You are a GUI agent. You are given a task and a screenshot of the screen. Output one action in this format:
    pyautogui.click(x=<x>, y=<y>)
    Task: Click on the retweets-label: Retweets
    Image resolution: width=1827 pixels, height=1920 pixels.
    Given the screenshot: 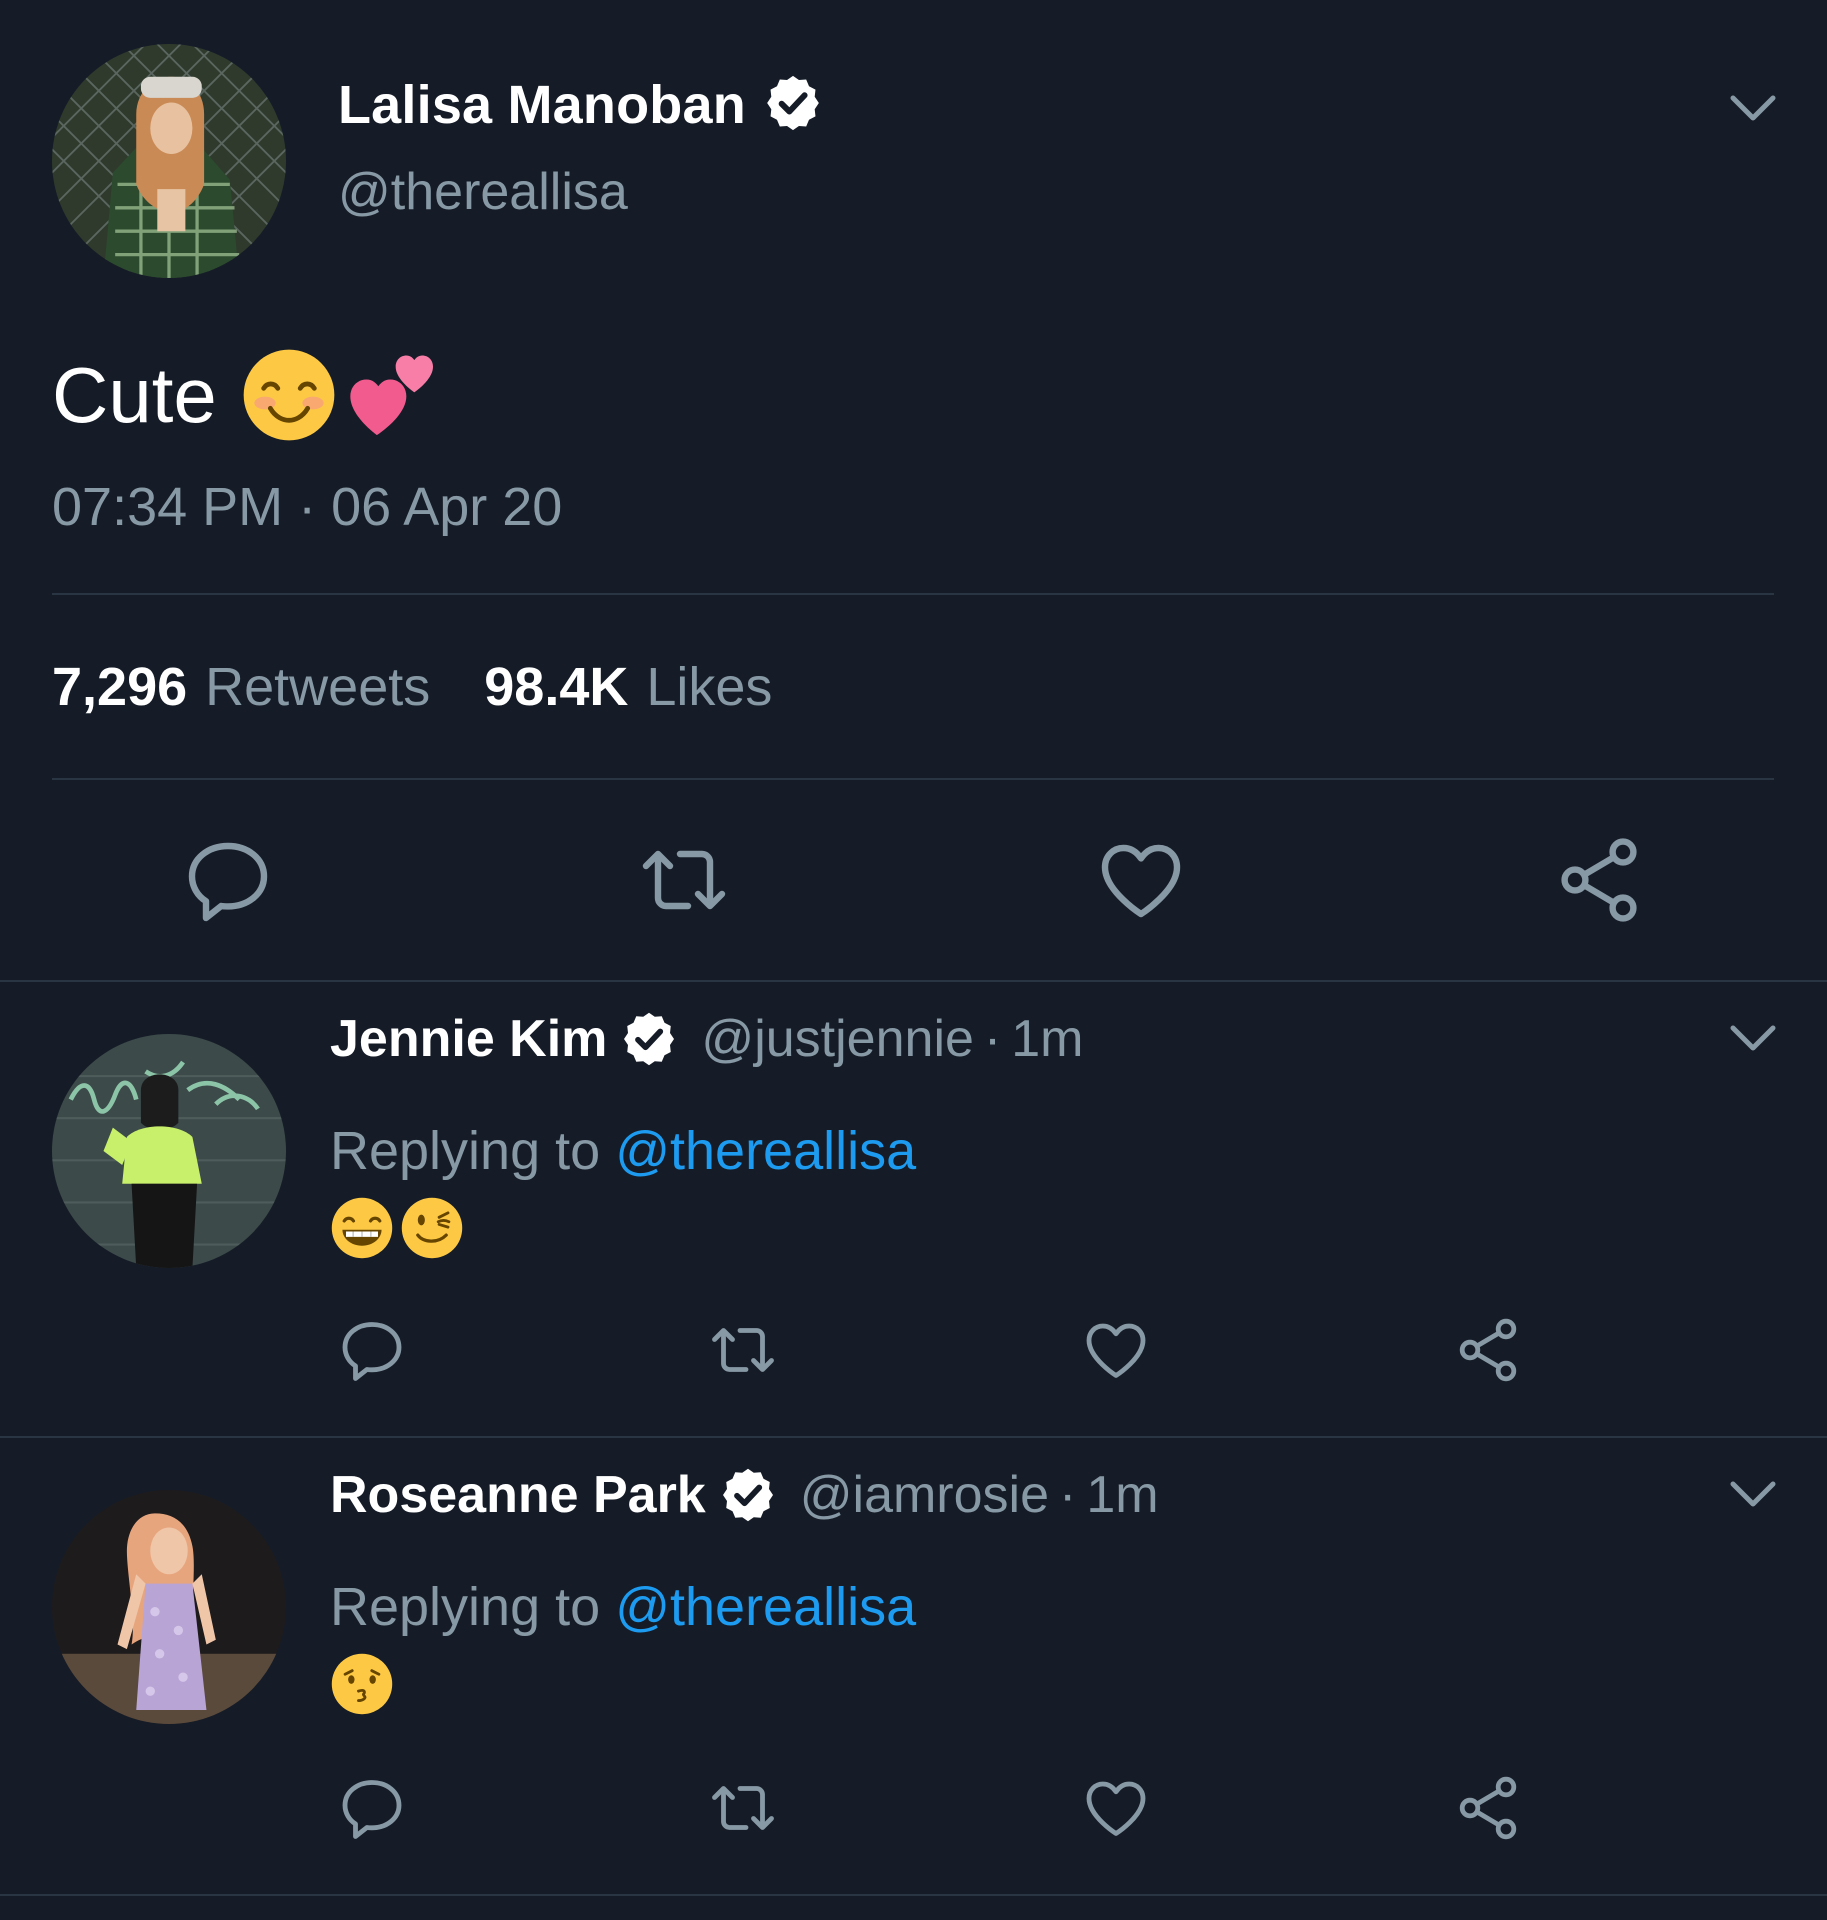 What is the action you would take?
    pyautogui.click(x=318, y=687)
    